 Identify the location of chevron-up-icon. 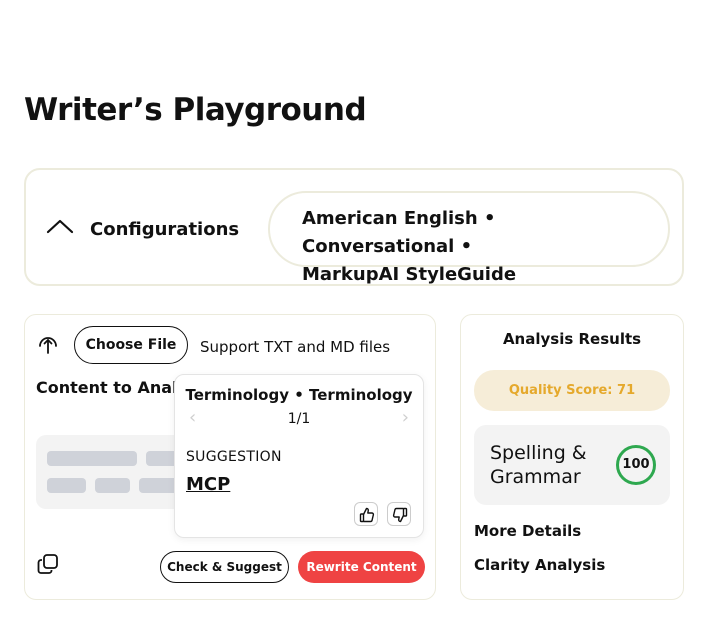
(60, 226).